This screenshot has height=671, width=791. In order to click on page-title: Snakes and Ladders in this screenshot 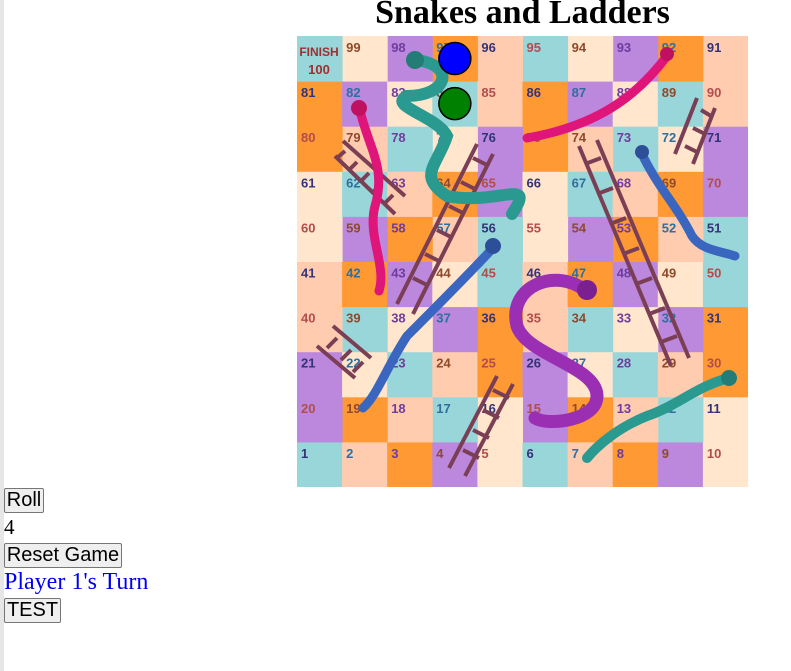, I will do `click(522, 15)`.